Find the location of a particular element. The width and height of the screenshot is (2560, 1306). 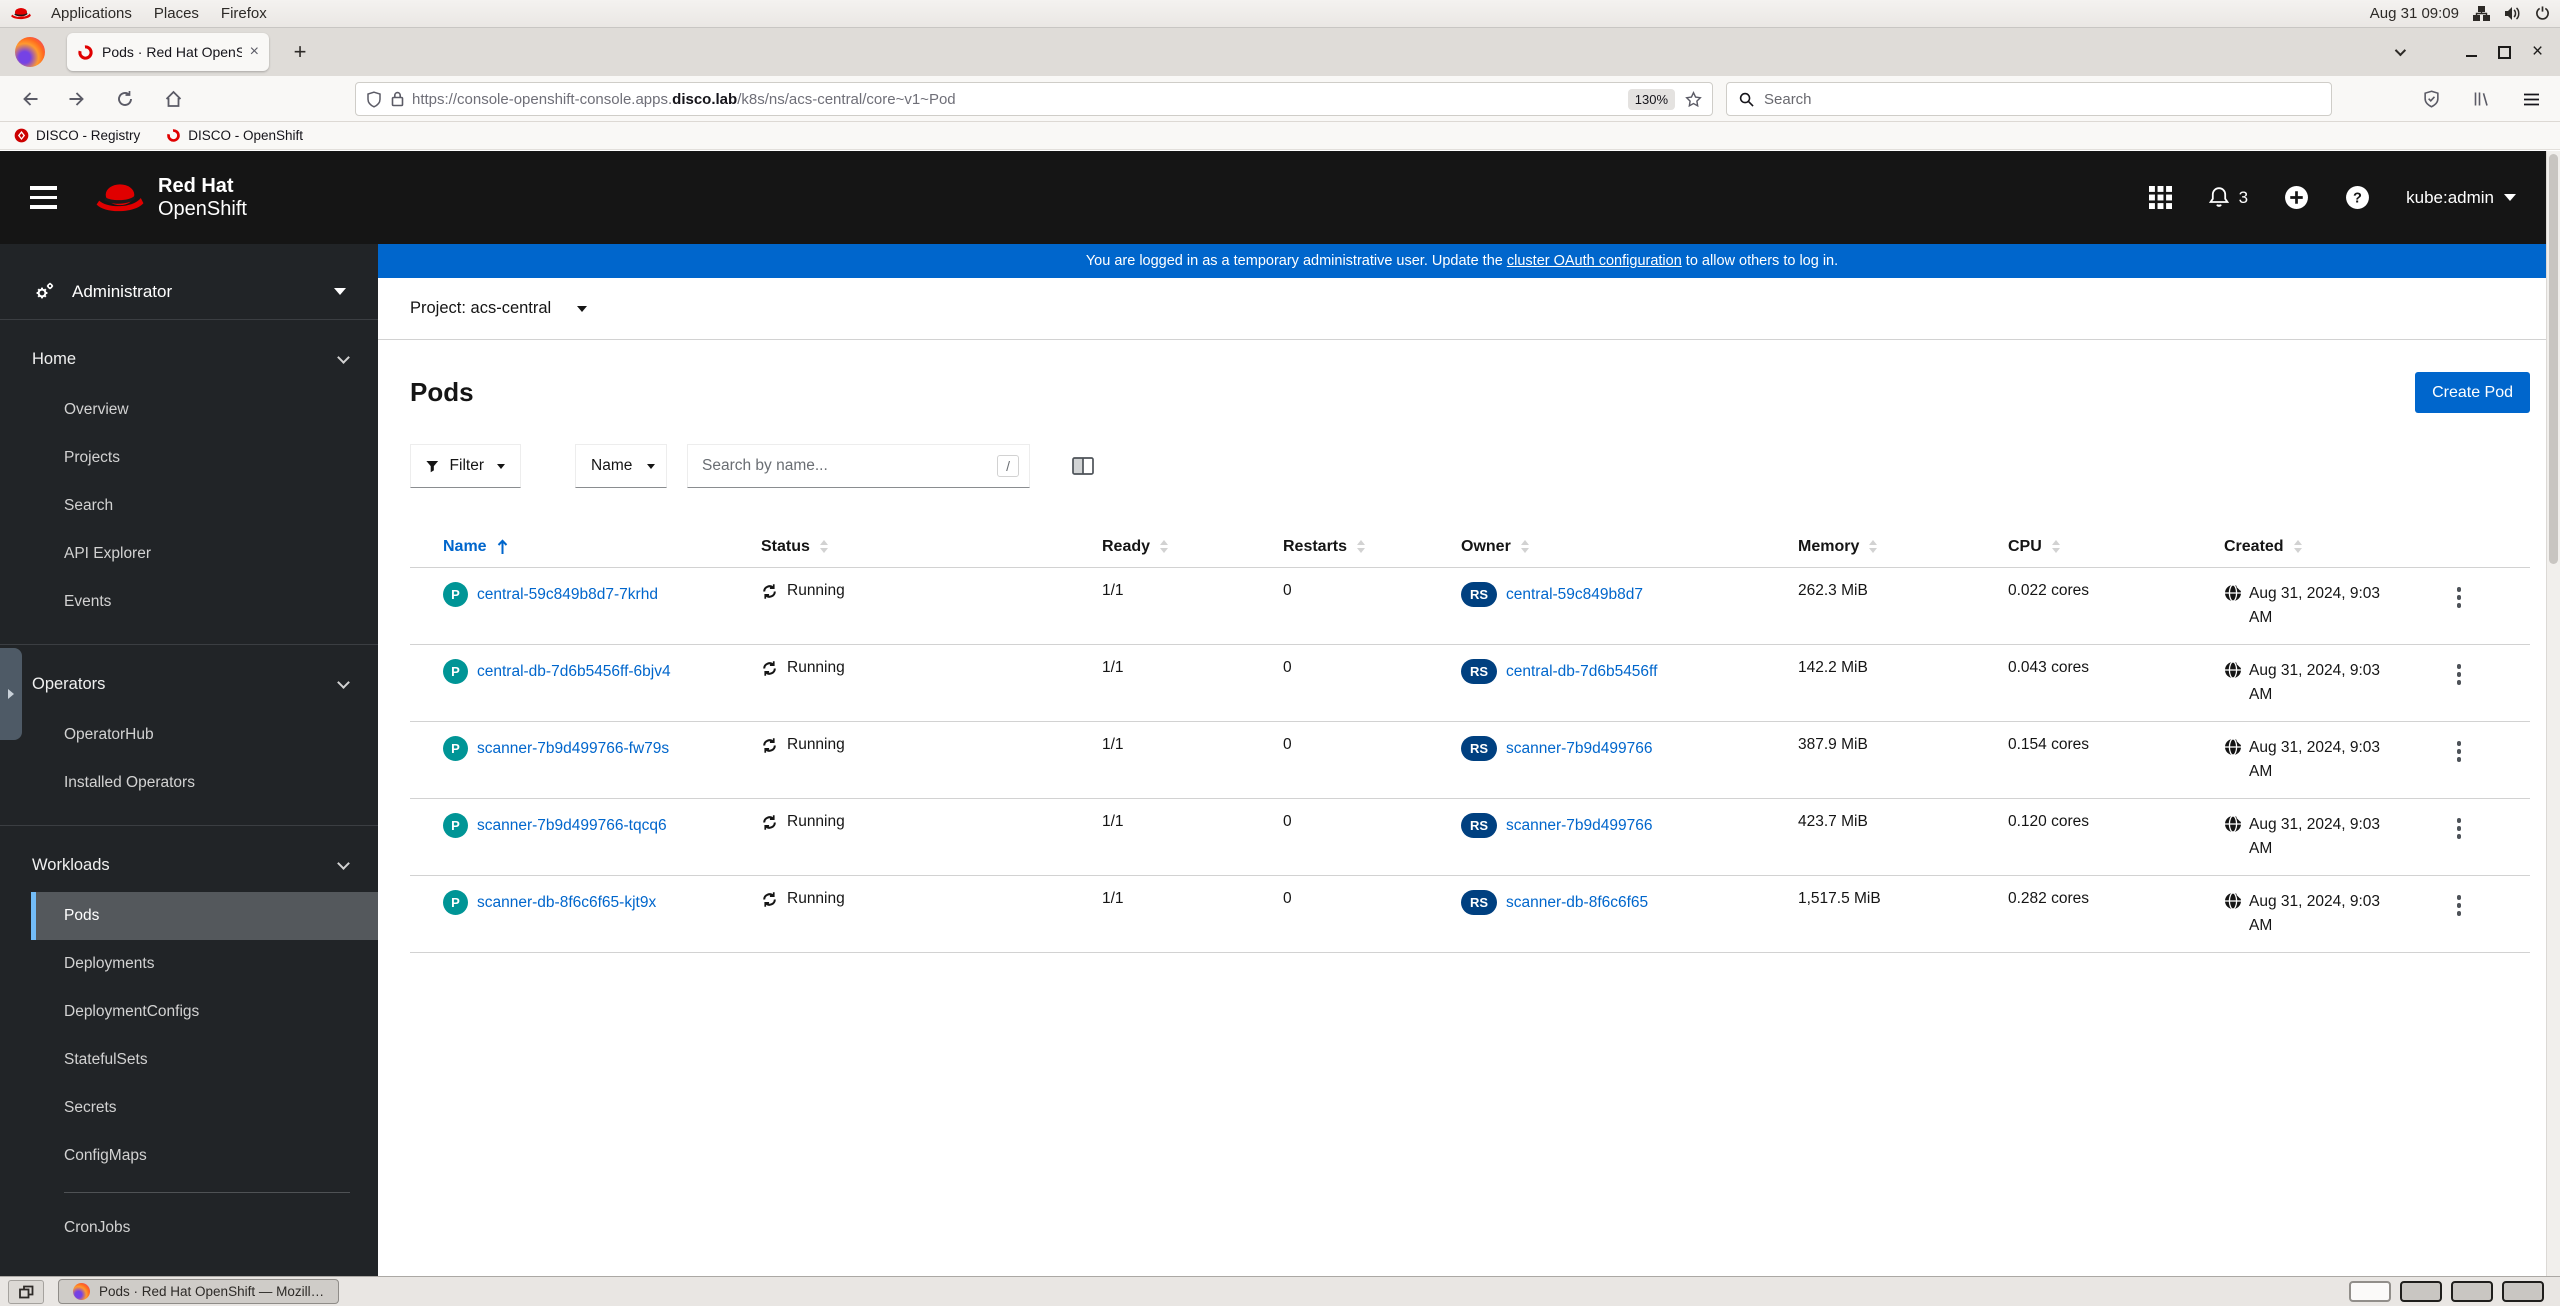

filter-dropdown: Filter is located at coordinates (465, 466).